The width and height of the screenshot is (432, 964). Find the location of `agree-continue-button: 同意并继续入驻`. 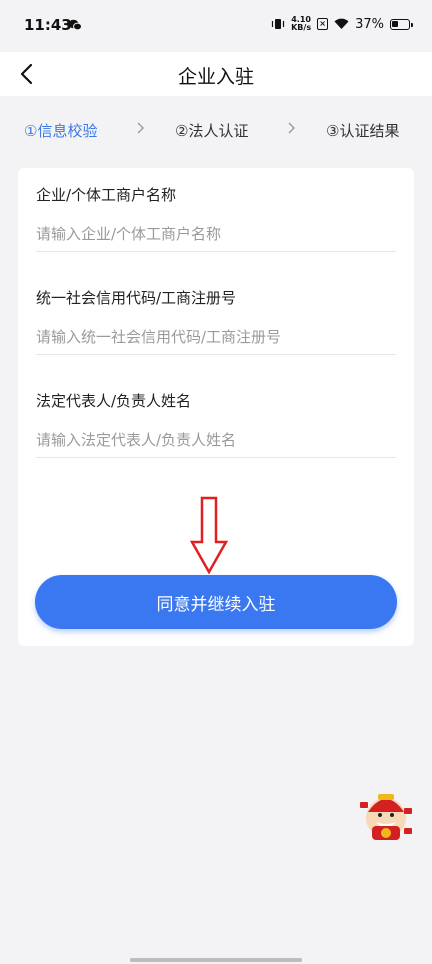

agree-continue-button: 同意并继续入驻 is located at coordinates (216, 602).